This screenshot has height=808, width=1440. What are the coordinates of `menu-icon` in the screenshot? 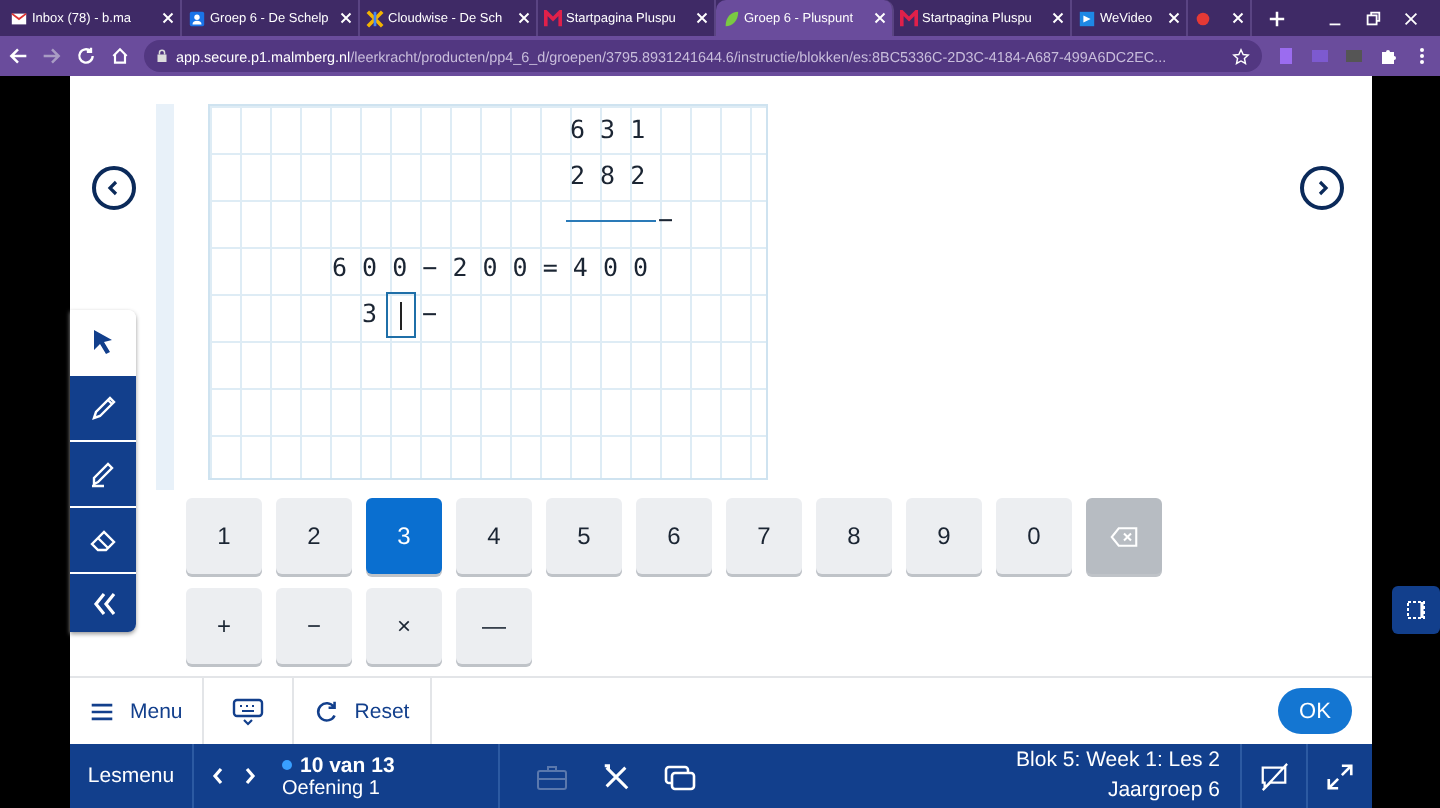 It's located at (102, 711).